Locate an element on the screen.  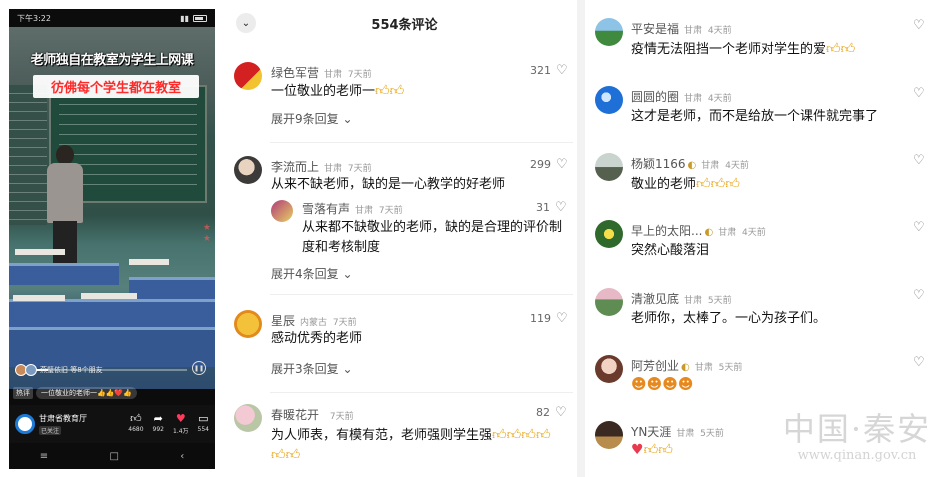
commenter-name: 绿色军营 甘肃 7天前 is located at coordinates (321, 72).